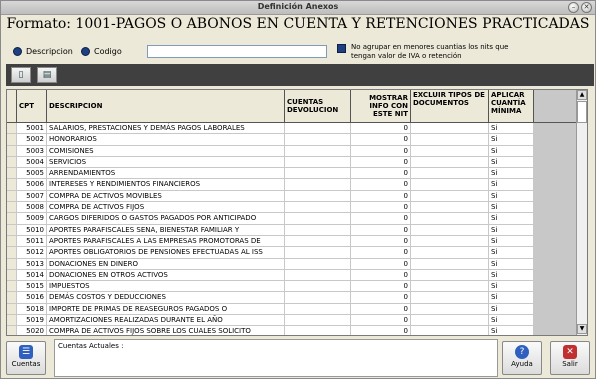  Describe the element at coordinates (43, 51) in the screenshot. I see `radio-descripcion: Descripcion` at that location.